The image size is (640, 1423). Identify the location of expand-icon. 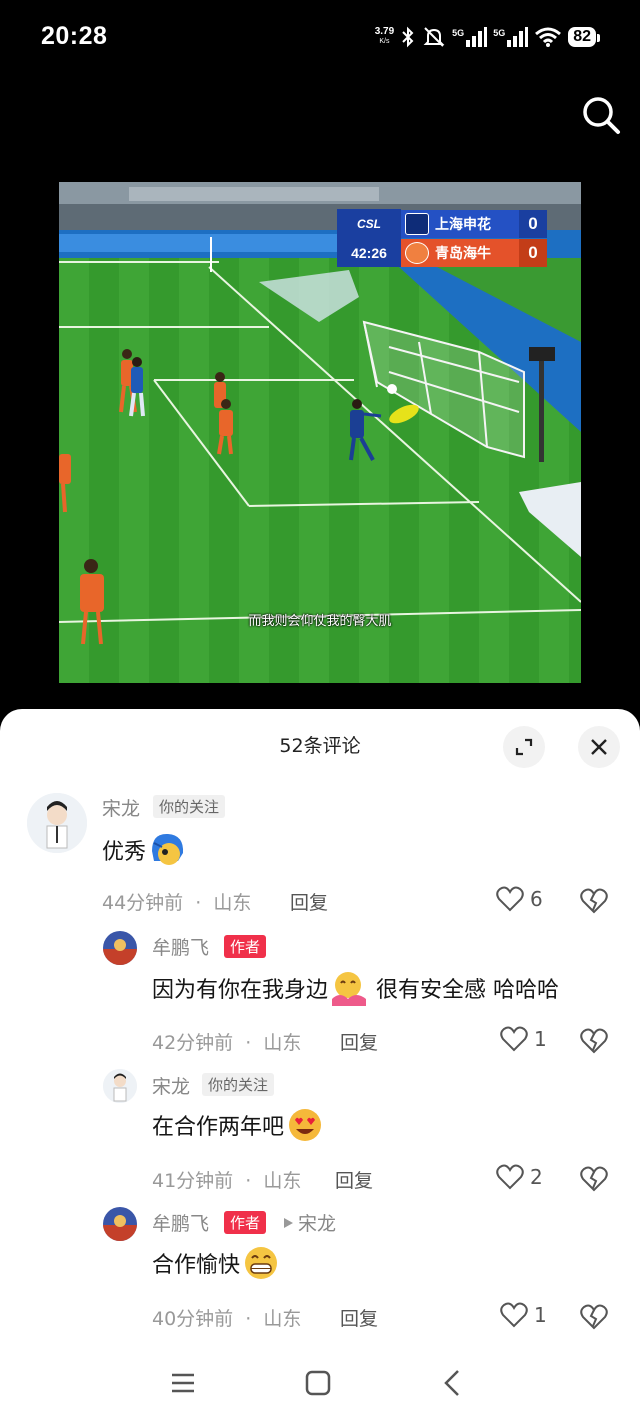
(524, 747).